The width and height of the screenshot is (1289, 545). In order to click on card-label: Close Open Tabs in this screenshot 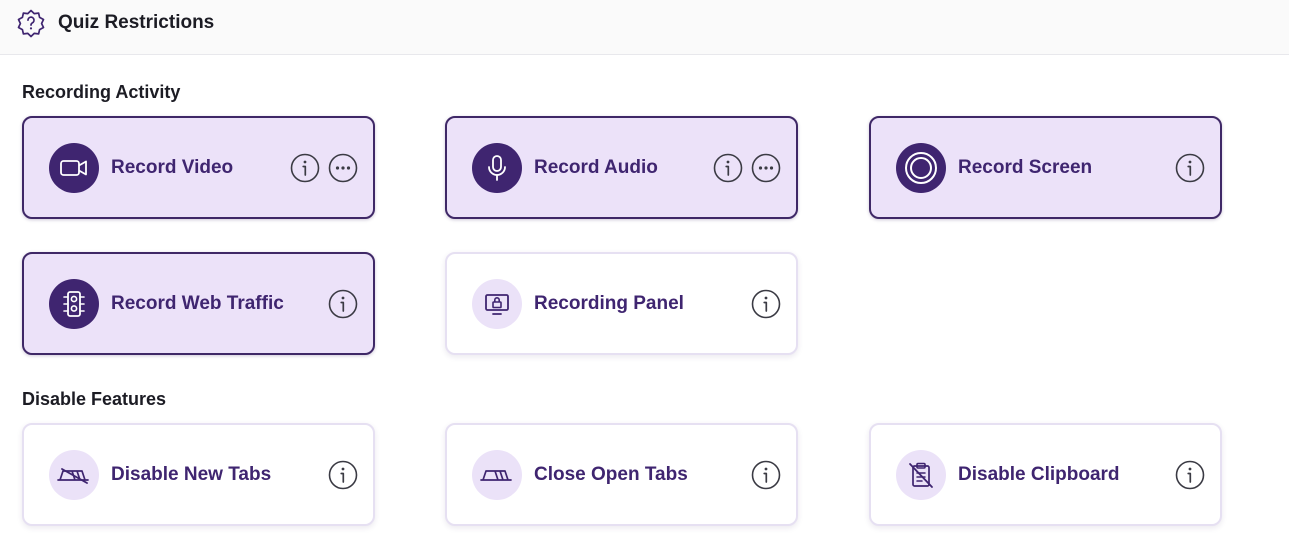, I will do `click(611, 474)`.